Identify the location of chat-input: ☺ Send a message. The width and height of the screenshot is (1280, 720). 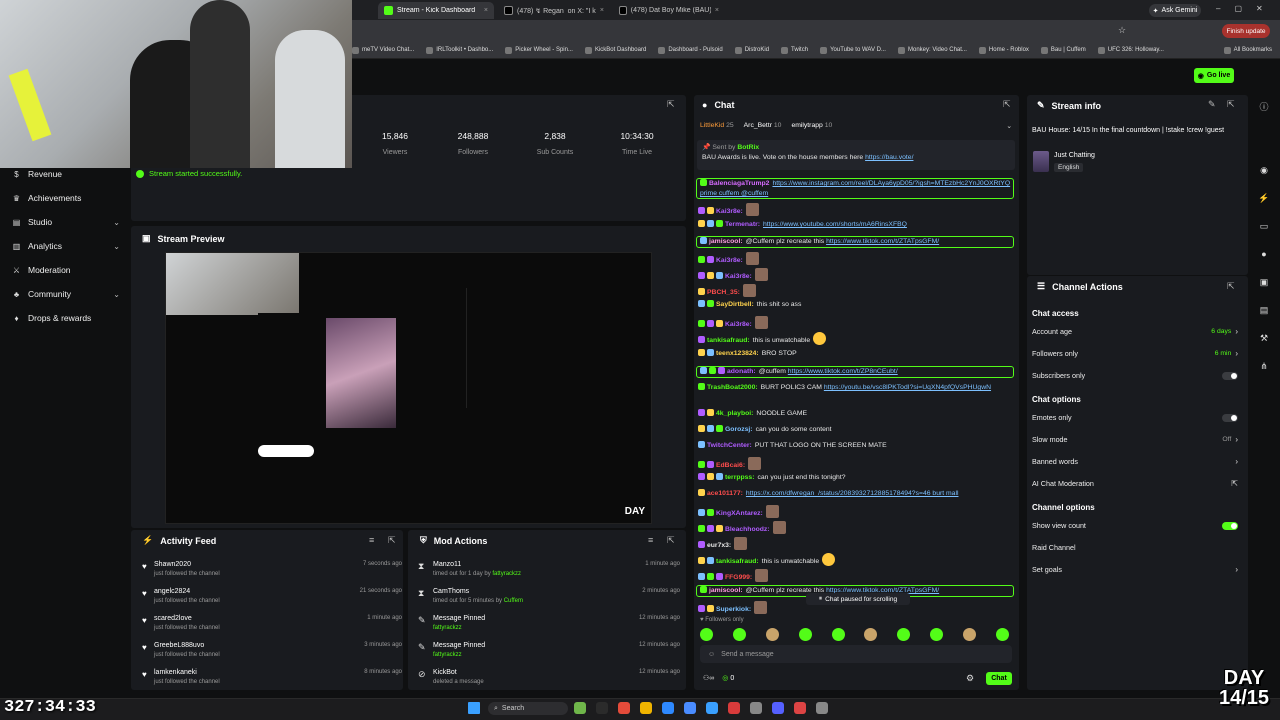
(856, 654).